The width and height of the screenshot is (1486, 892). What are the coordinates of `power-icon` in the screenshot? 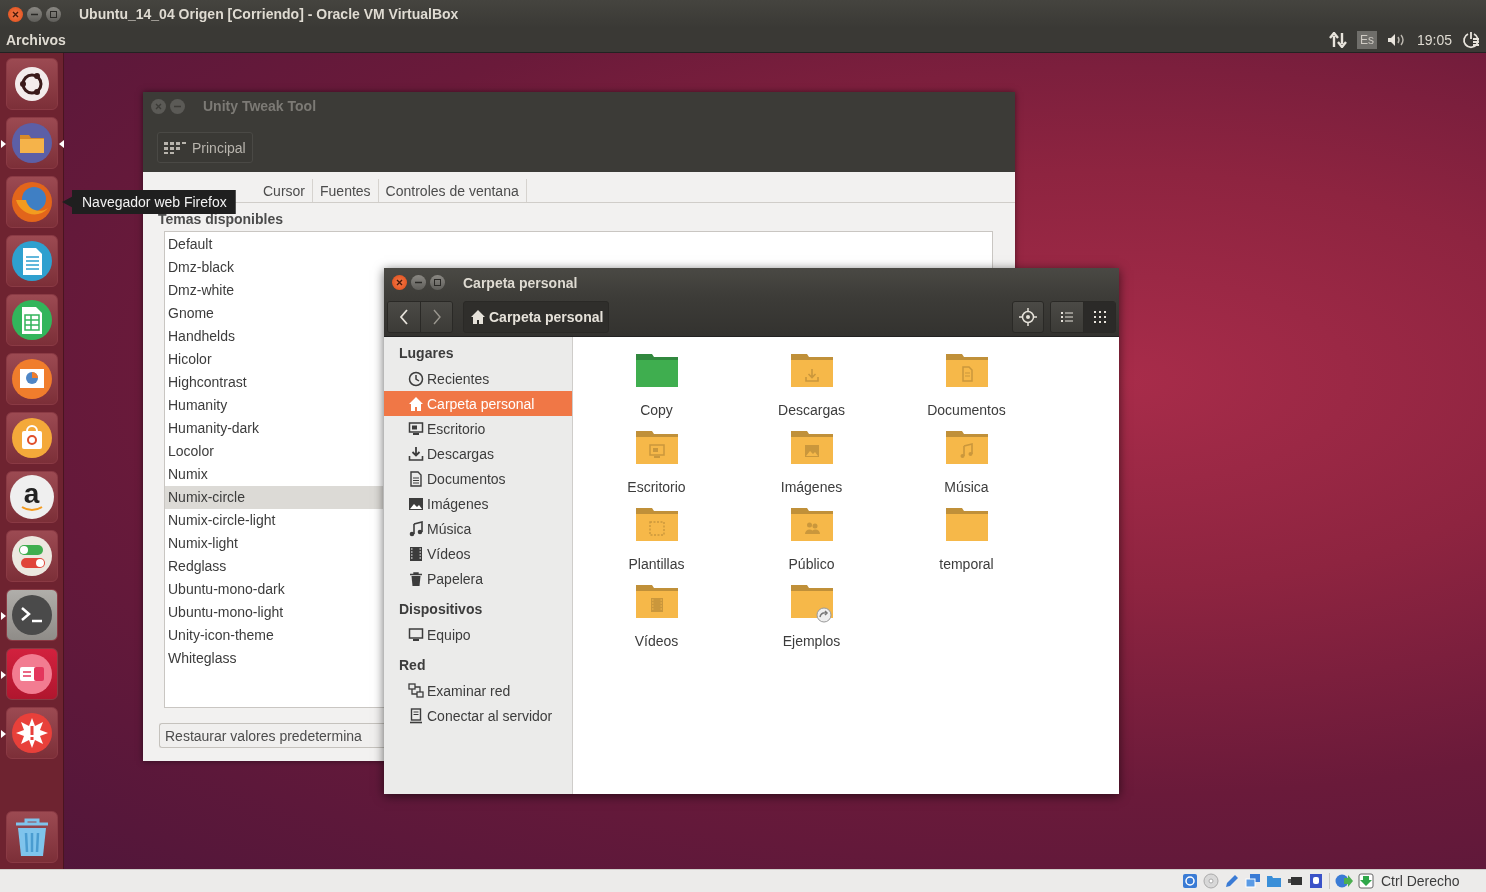 It's located at (1471, 40).